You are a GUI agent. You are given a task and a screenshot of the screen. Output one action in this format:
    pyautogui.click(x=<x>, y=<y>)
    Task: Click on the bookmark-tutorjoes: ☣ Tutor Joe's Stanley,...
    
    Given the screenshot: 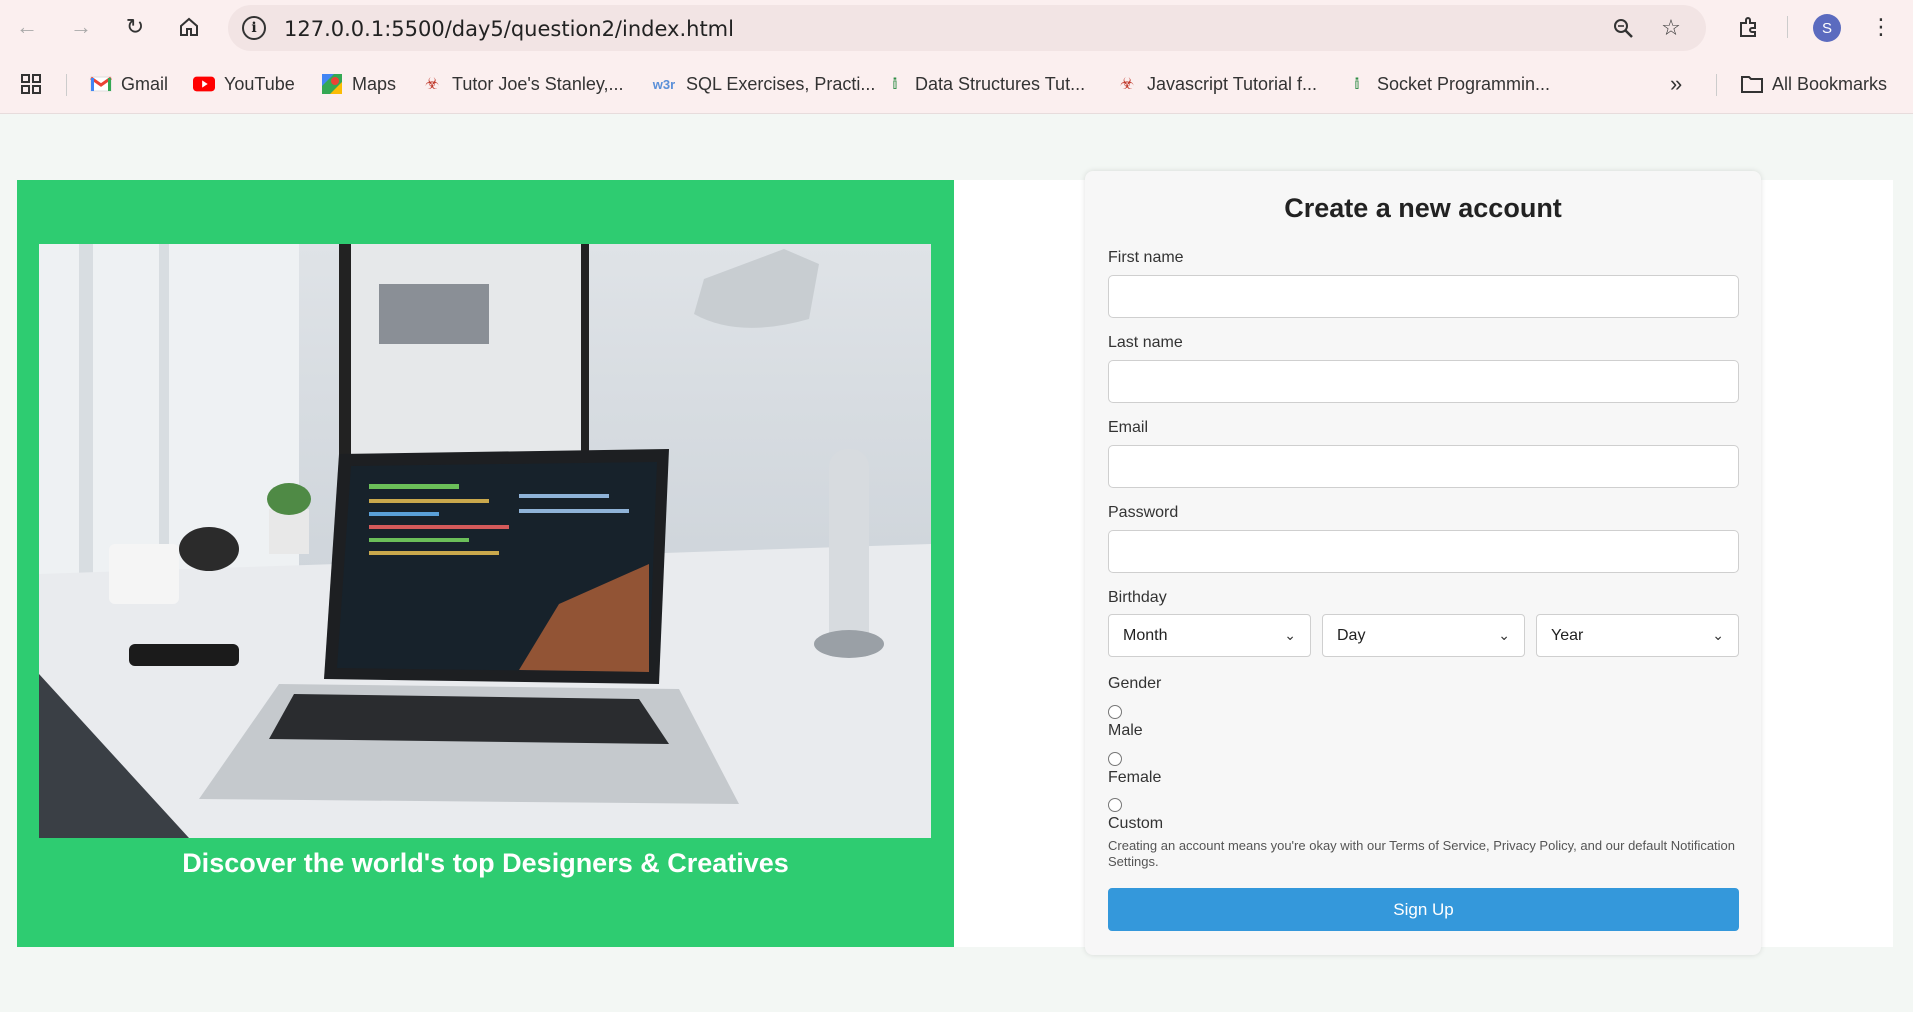 What is the action you would take?
    pyautogui.click(x=522, y=84)
    